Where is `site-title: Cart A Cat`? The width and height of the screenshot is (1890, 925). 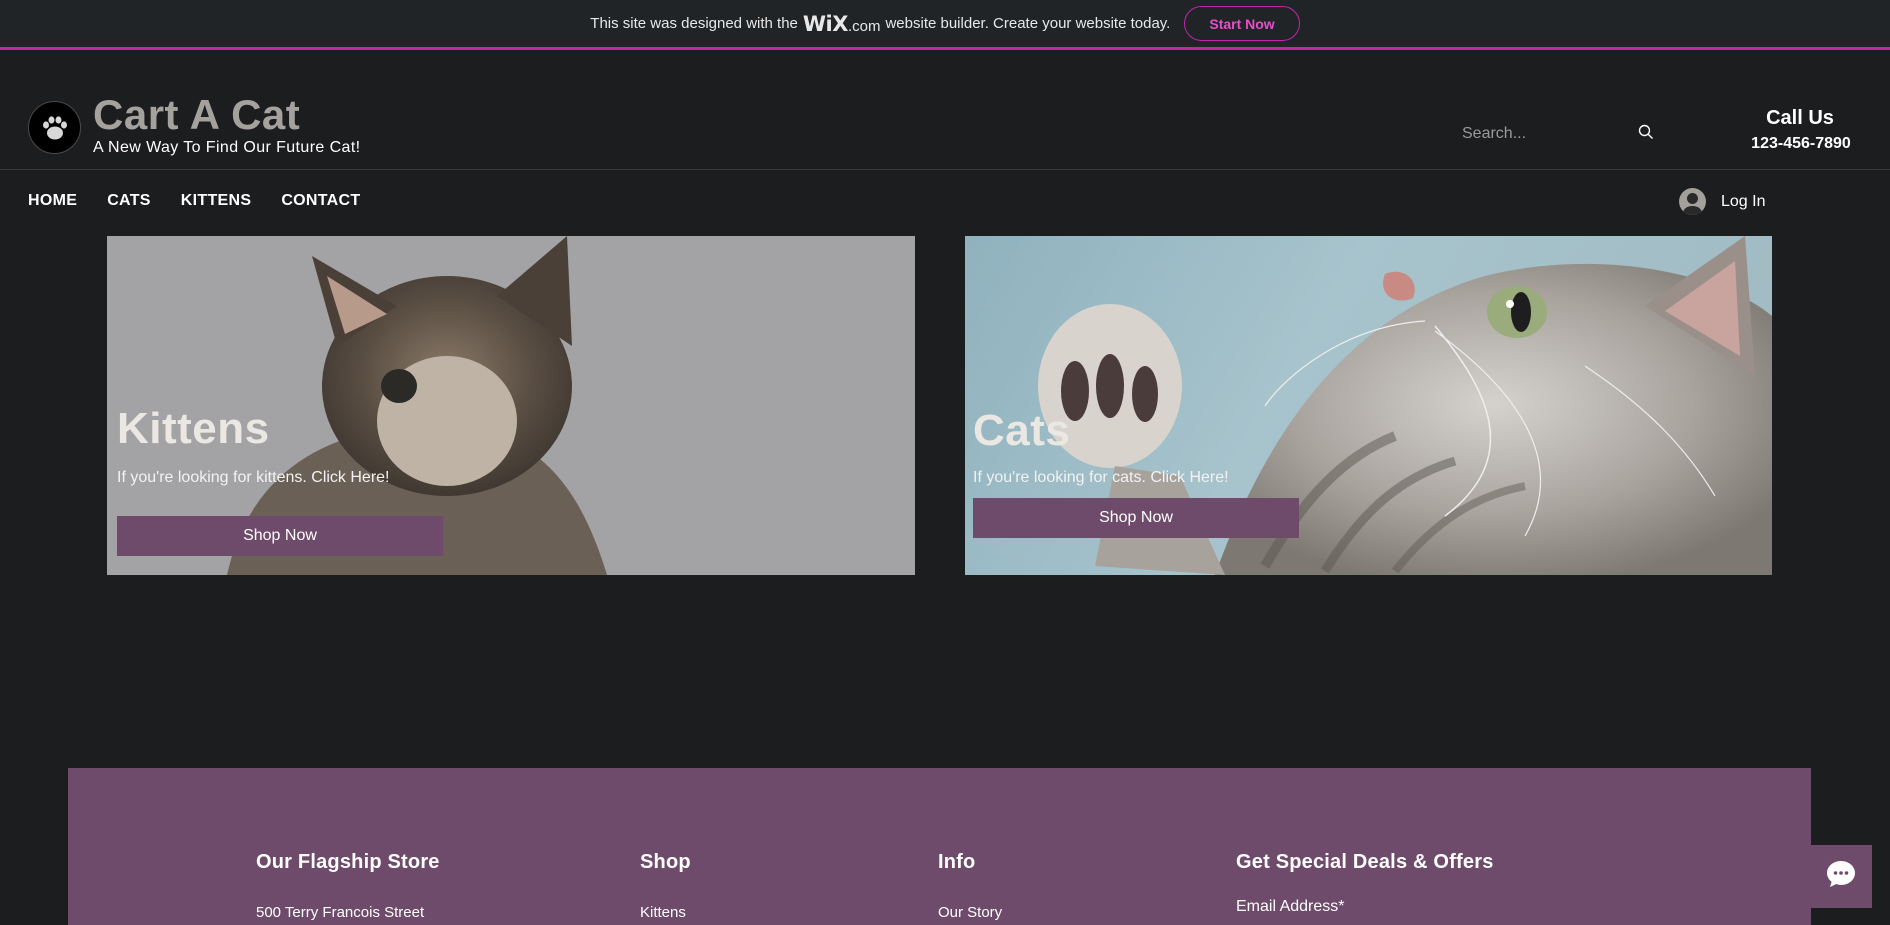 site-title: Cart A Cat is located at coordinates (196, 115).